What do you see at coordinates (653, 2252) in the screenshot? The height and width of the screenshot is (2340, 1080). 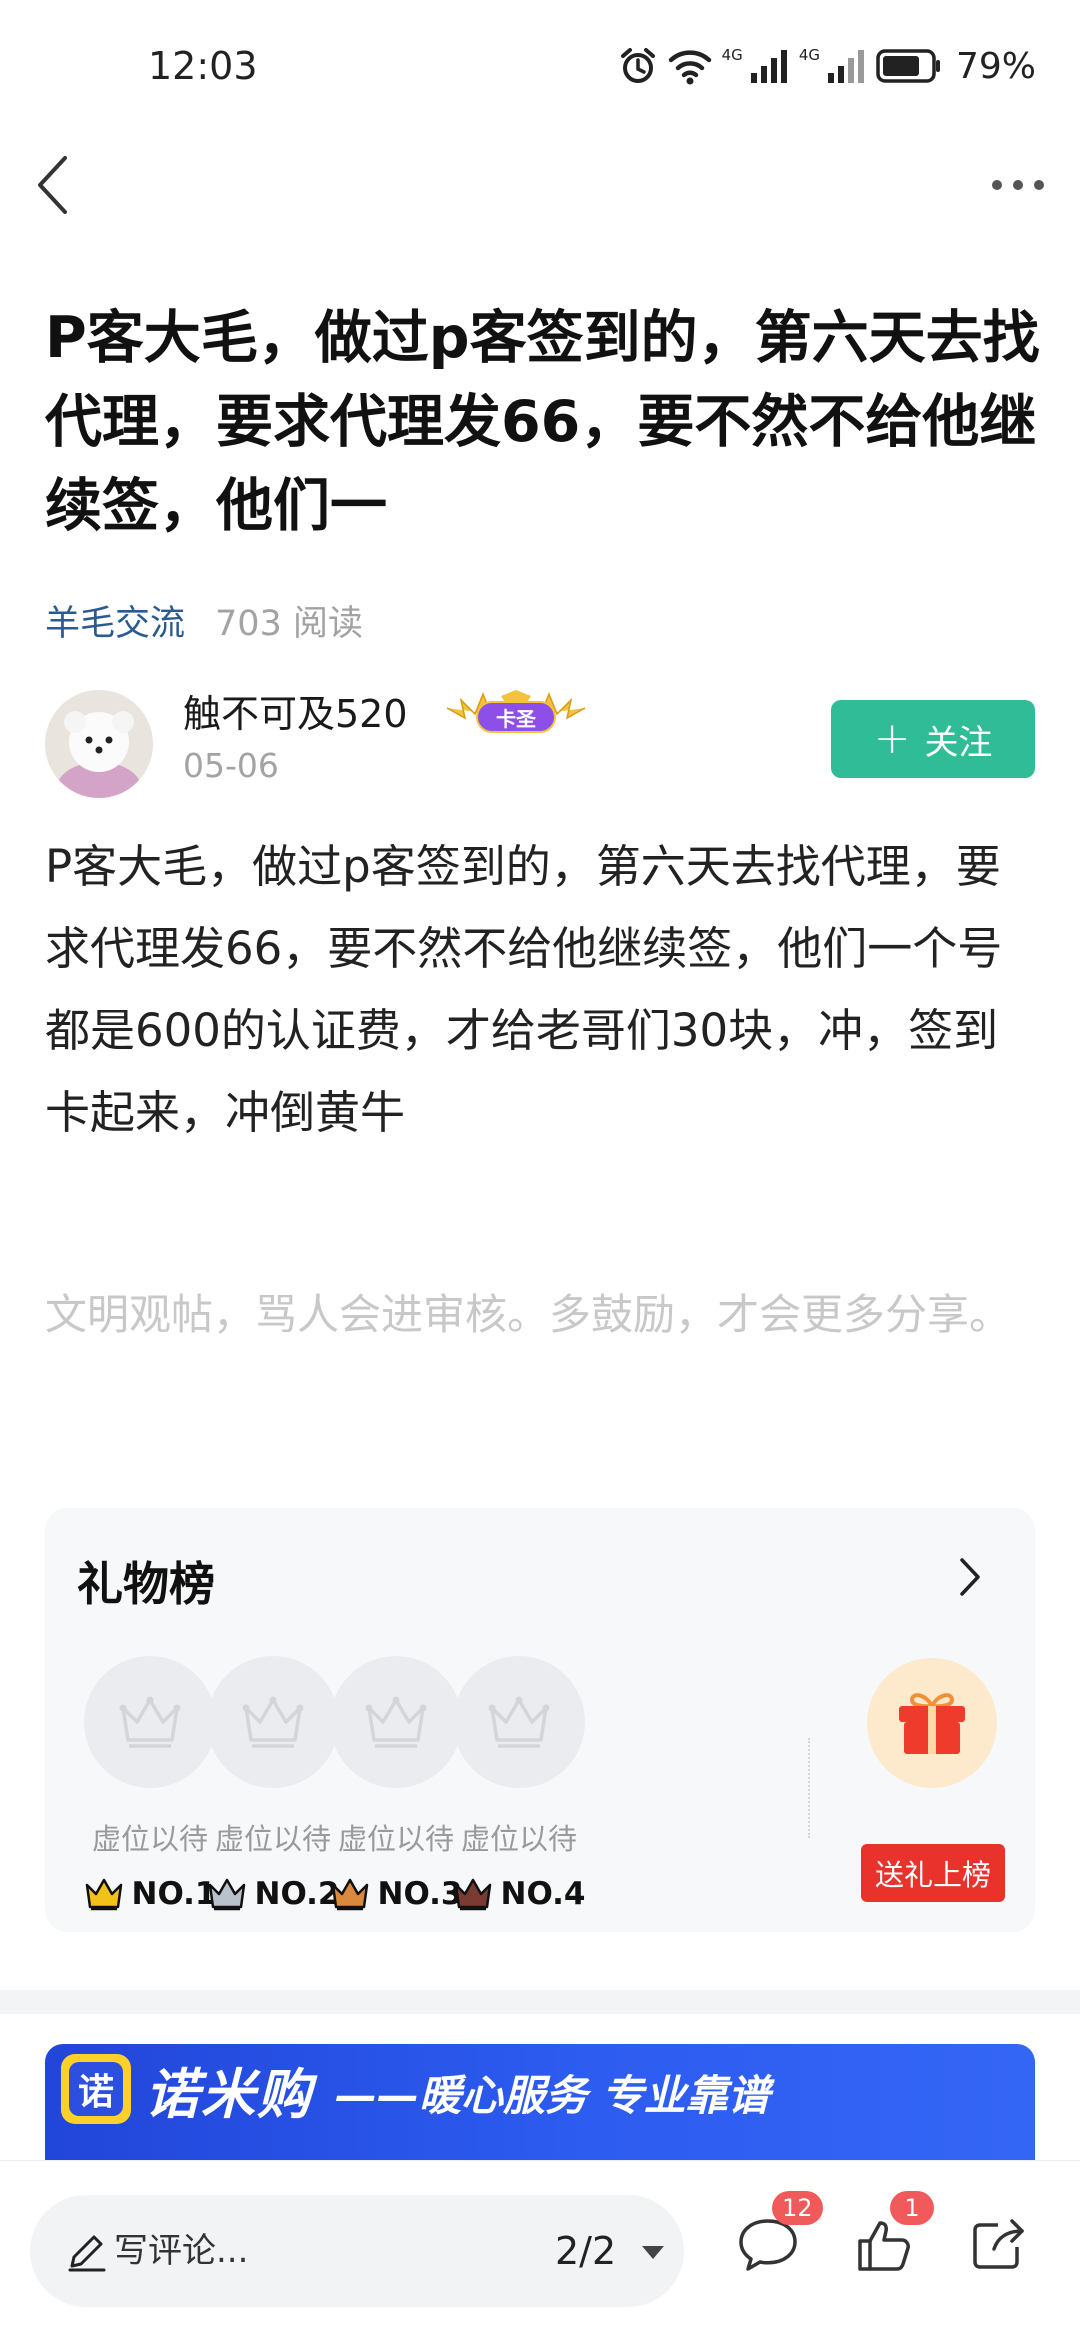 I see `caret-down-icon` at bounding box center [653, 2252].